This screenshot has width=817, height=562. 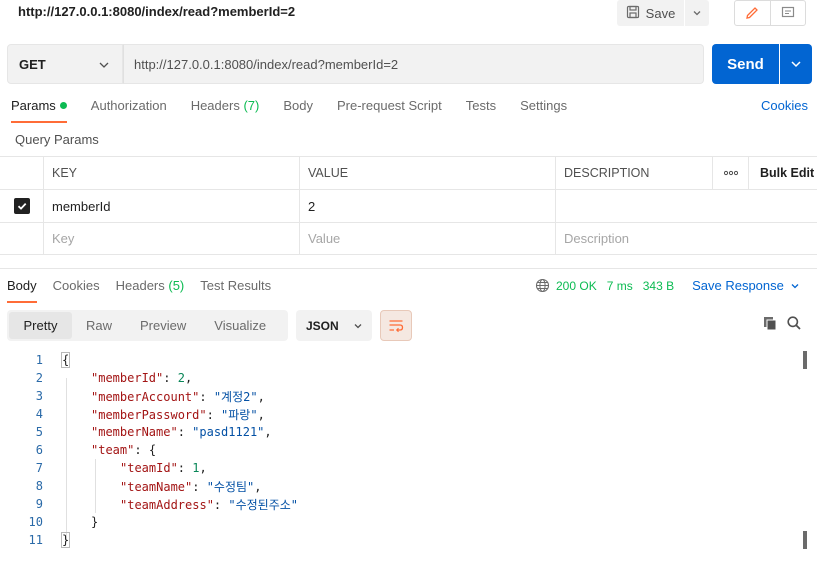 I want to click on pencil-icon, so click(x=752, y=13).